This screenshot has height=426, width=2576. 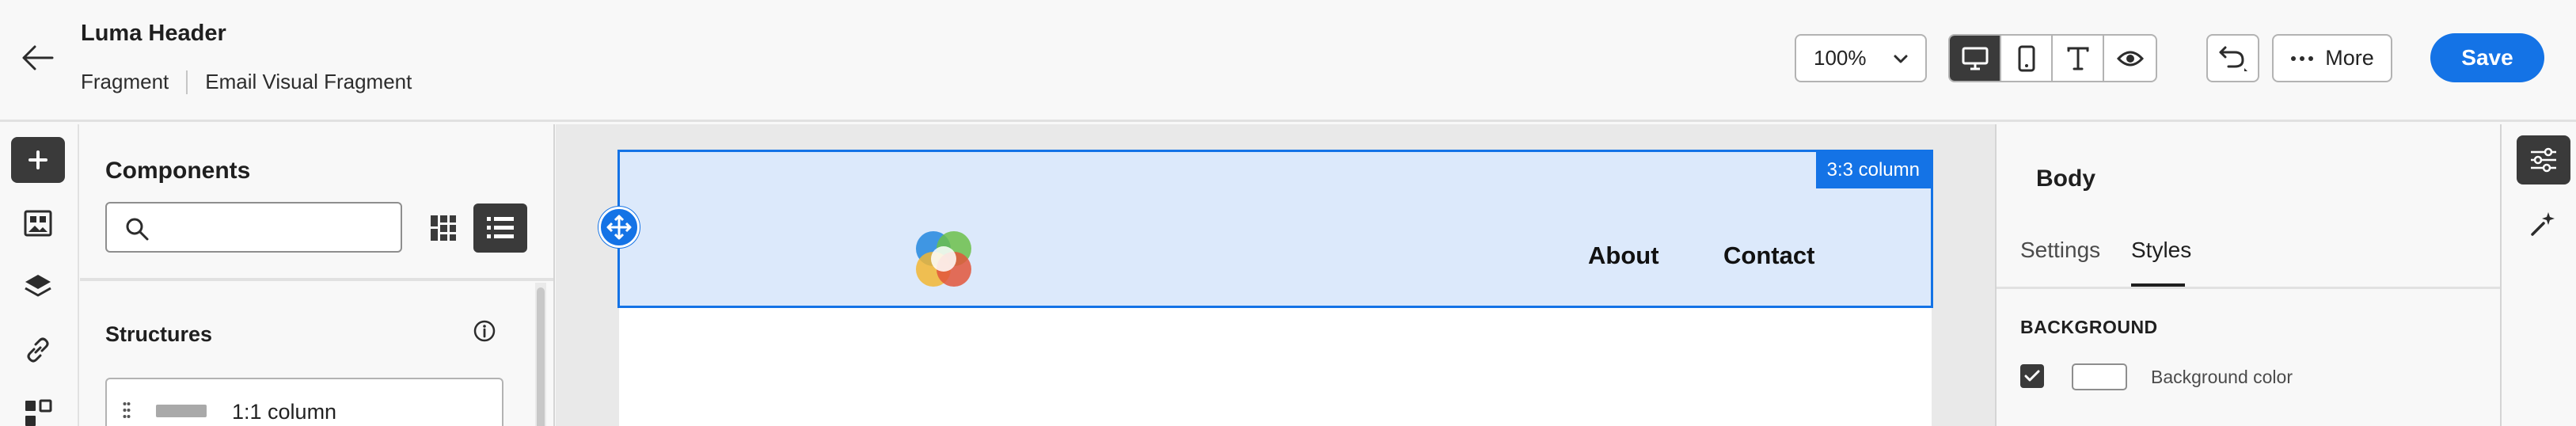 What do you see at coordinates (284, 412) in the screenshot?
I see `structure-label: 1:1 column` at bounding box center [284, 412].